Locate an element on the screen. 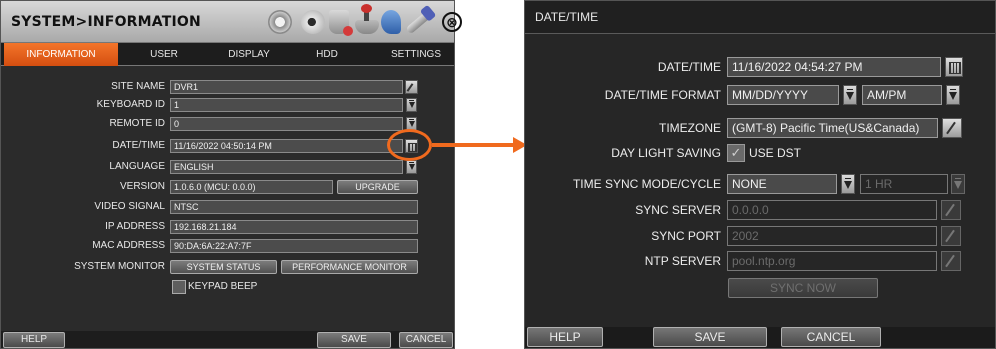 Image resolution: width=996 pixels, height=349 pixels. language-select: ENGLISH is located at coordinates (286, 167).